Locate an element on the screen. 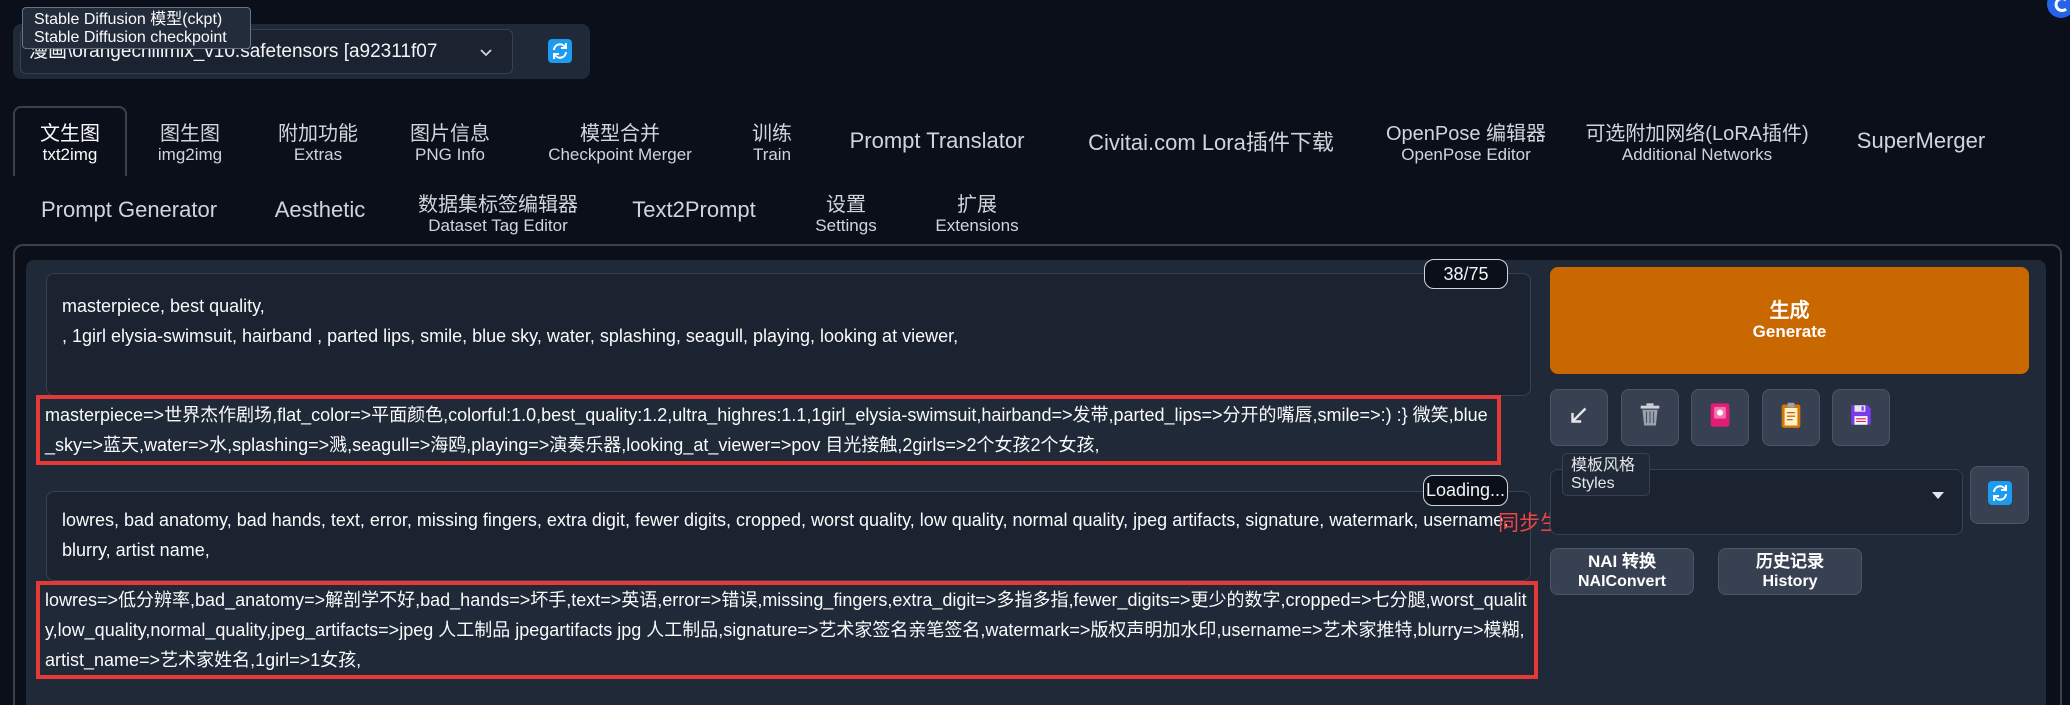  tab-train: 训练 Train is located at coordinates (772, 141).